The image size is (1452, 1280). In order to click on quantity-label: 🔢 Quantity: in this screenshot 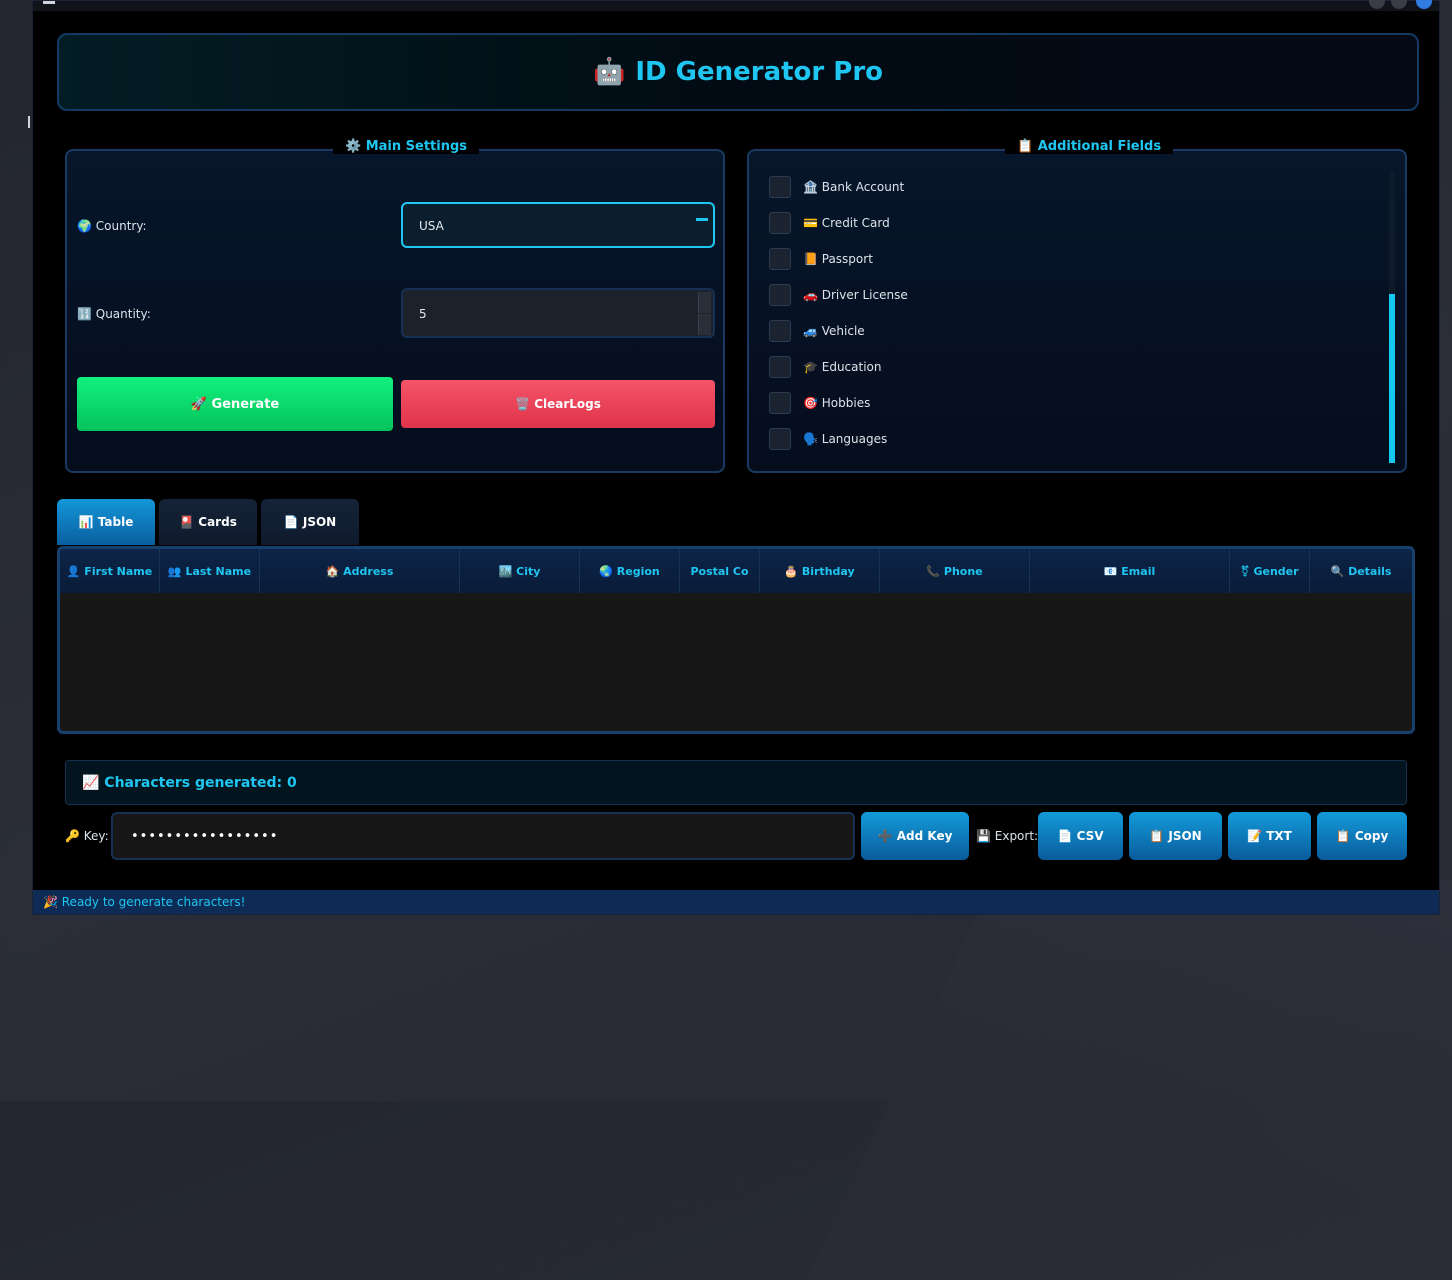, I will do `click(114, 314)`.